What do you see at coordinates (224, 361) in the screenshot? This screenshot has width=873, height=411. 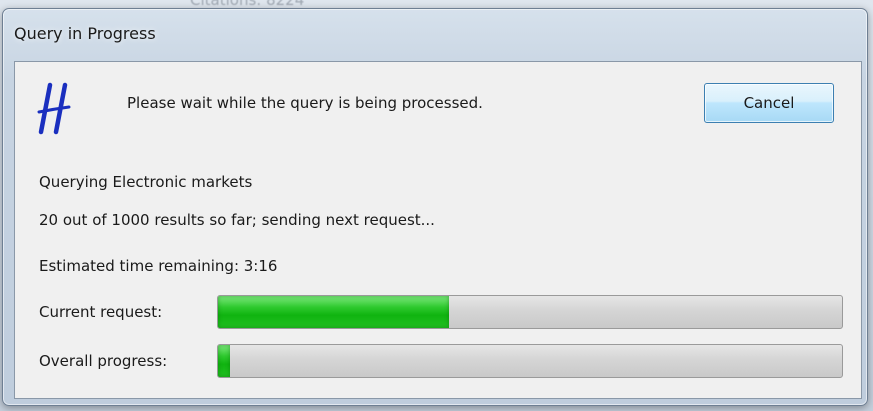 I see `overall-progress-fill` at bounding box center [224, 361].